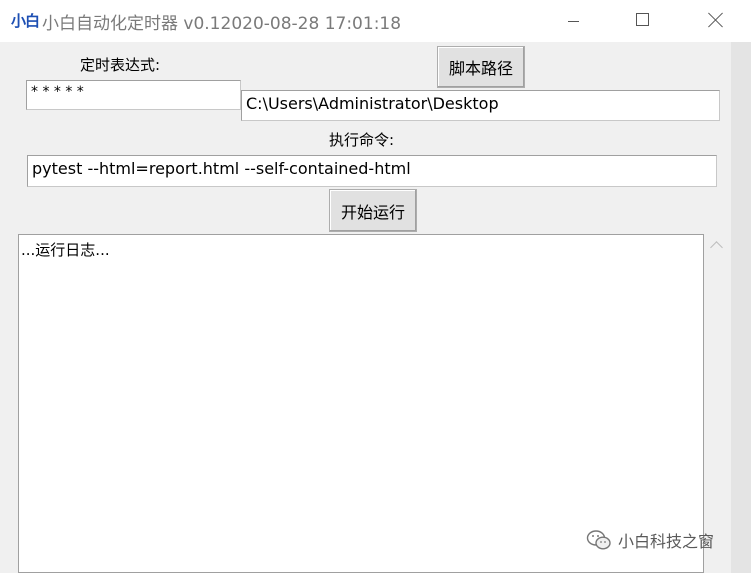 This screenshot has height=573, width=751. I want to click on maximize-icon, so click(642, 19).